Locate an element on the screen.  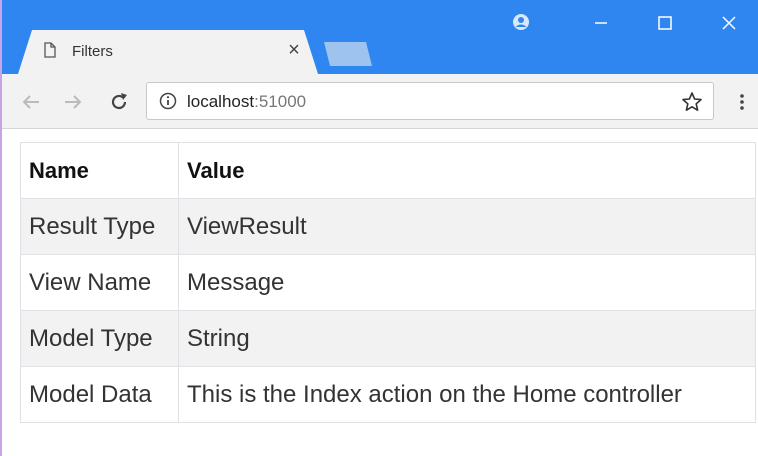
table-row: View Name Message is located at coordinates (388, 282).